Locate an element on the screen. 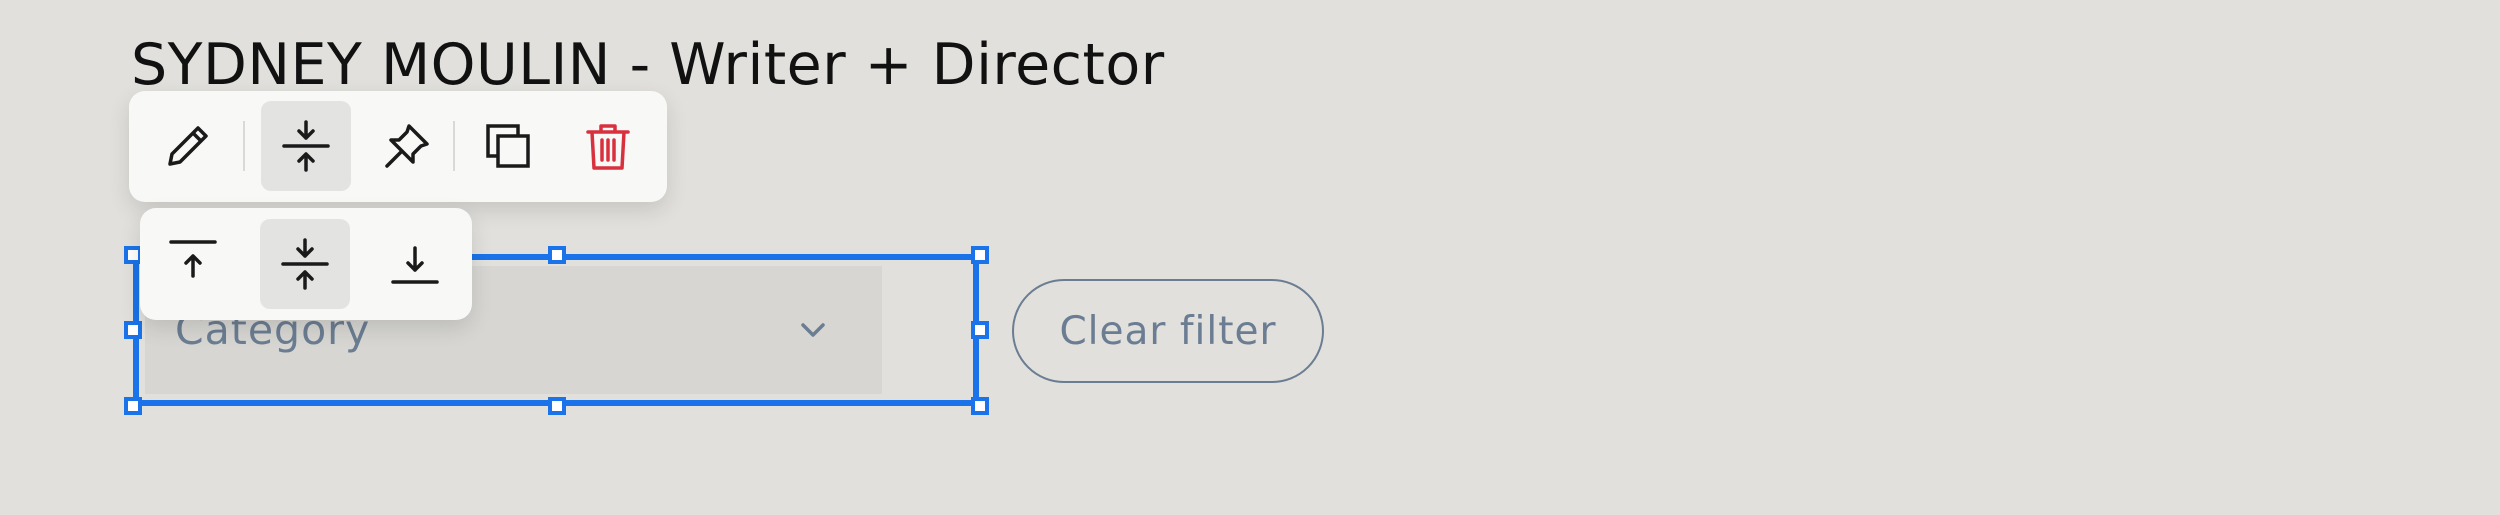 Image resolution: width=2500 pixels, height=515 pixels. pin-icon is located at coordinates (407, 146).